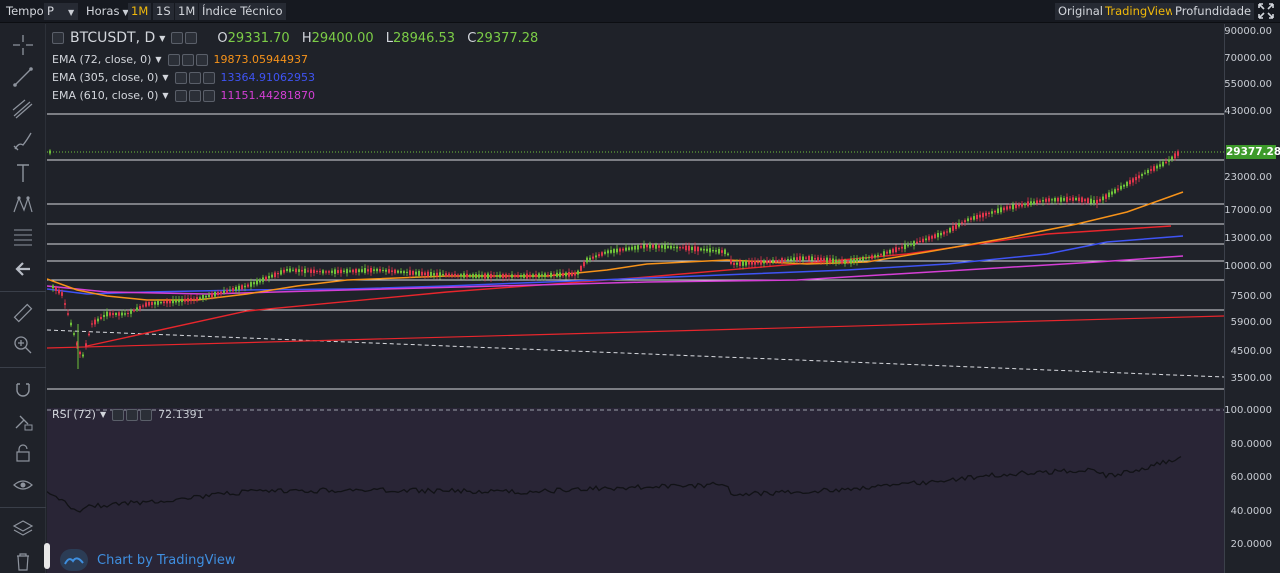  I want to click on pane-resize-handle, so click(47, 556).